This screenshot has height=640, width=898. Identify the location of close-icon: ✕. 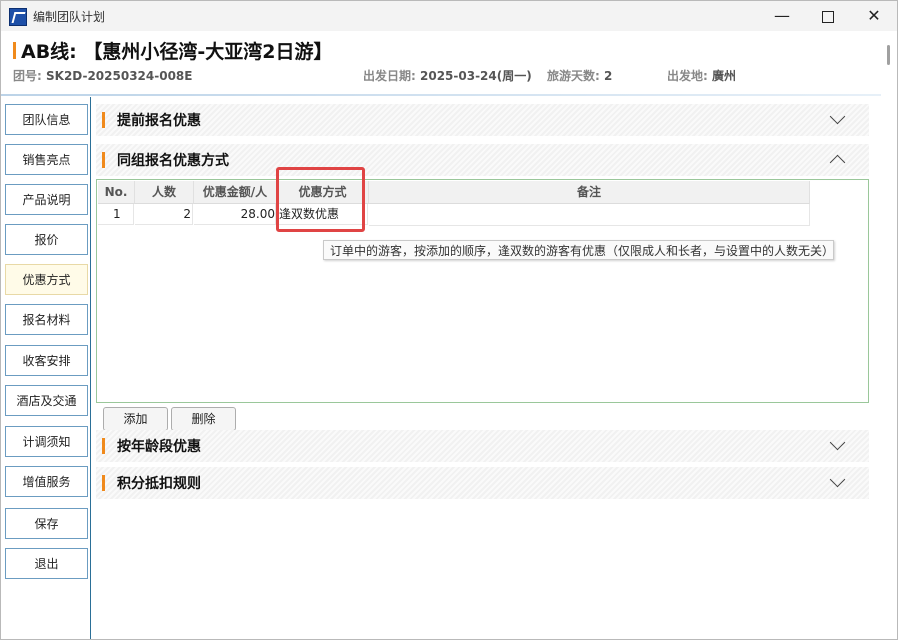
(874, 15).